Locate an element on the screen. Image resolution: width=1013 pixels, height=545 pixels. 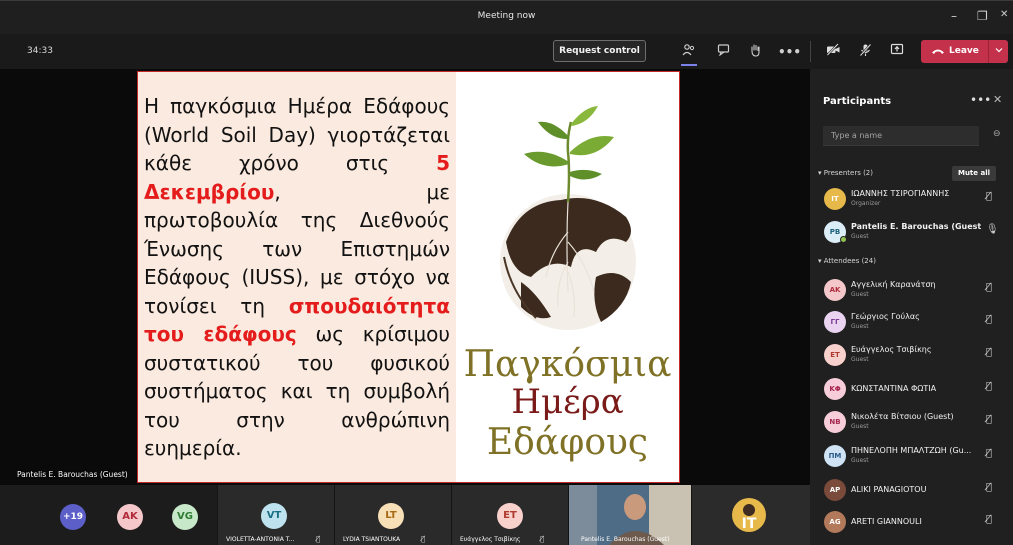
participant-tile: VT VIOLETTA-ANTONIA T... 🎙̸ is located at coordinates (276, 515).